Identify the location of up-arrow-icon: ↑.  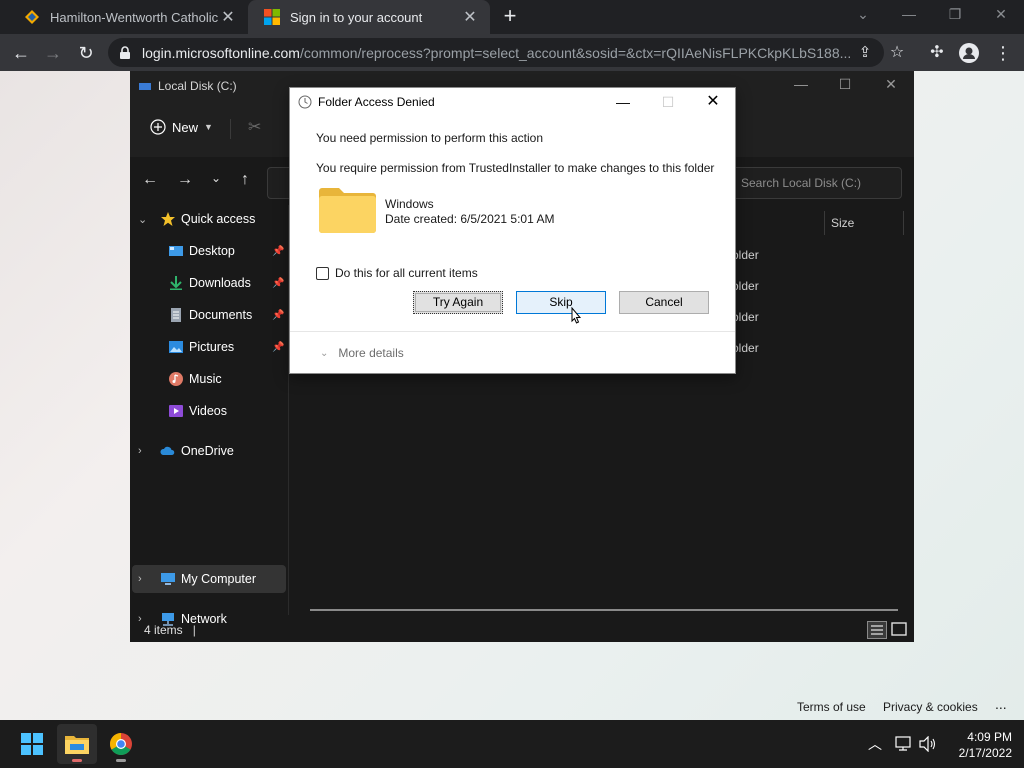
(245, 181).